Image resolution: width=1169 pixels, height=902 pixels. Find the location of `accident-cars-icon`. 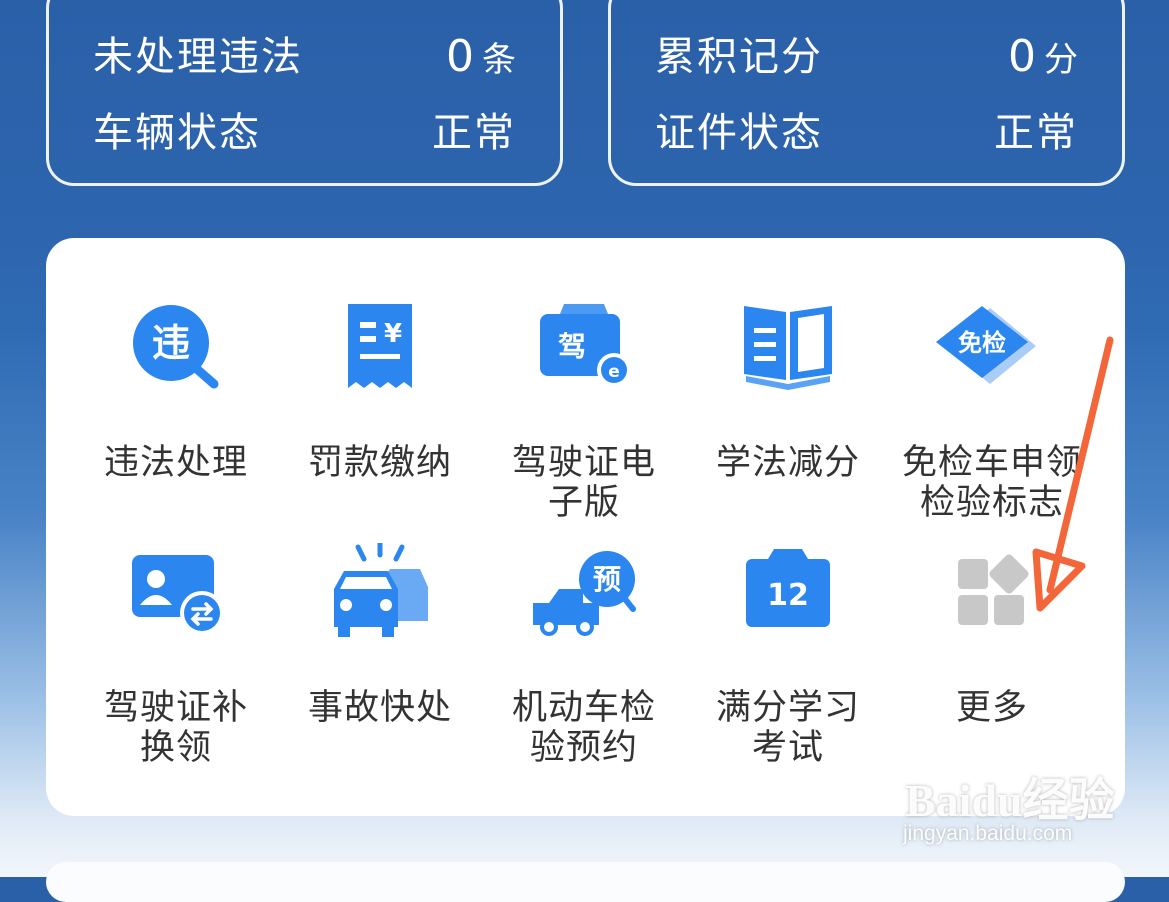

accident-cars-icon is located at coordinates (381, 590).